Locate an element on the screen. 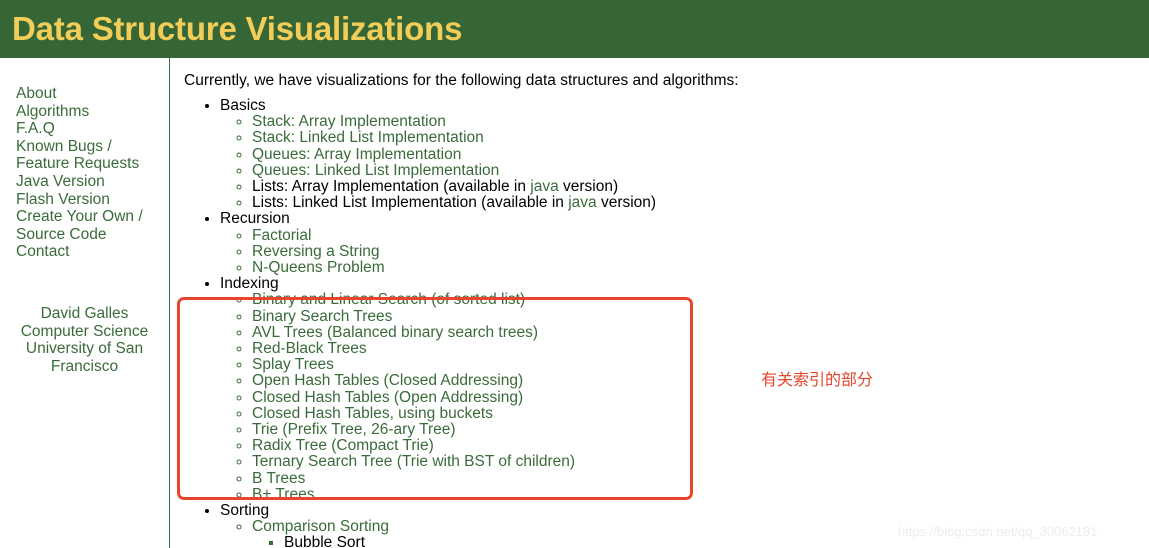  list-item: Closed Hash Tables, using buckets is located at coordinates (700, 413).